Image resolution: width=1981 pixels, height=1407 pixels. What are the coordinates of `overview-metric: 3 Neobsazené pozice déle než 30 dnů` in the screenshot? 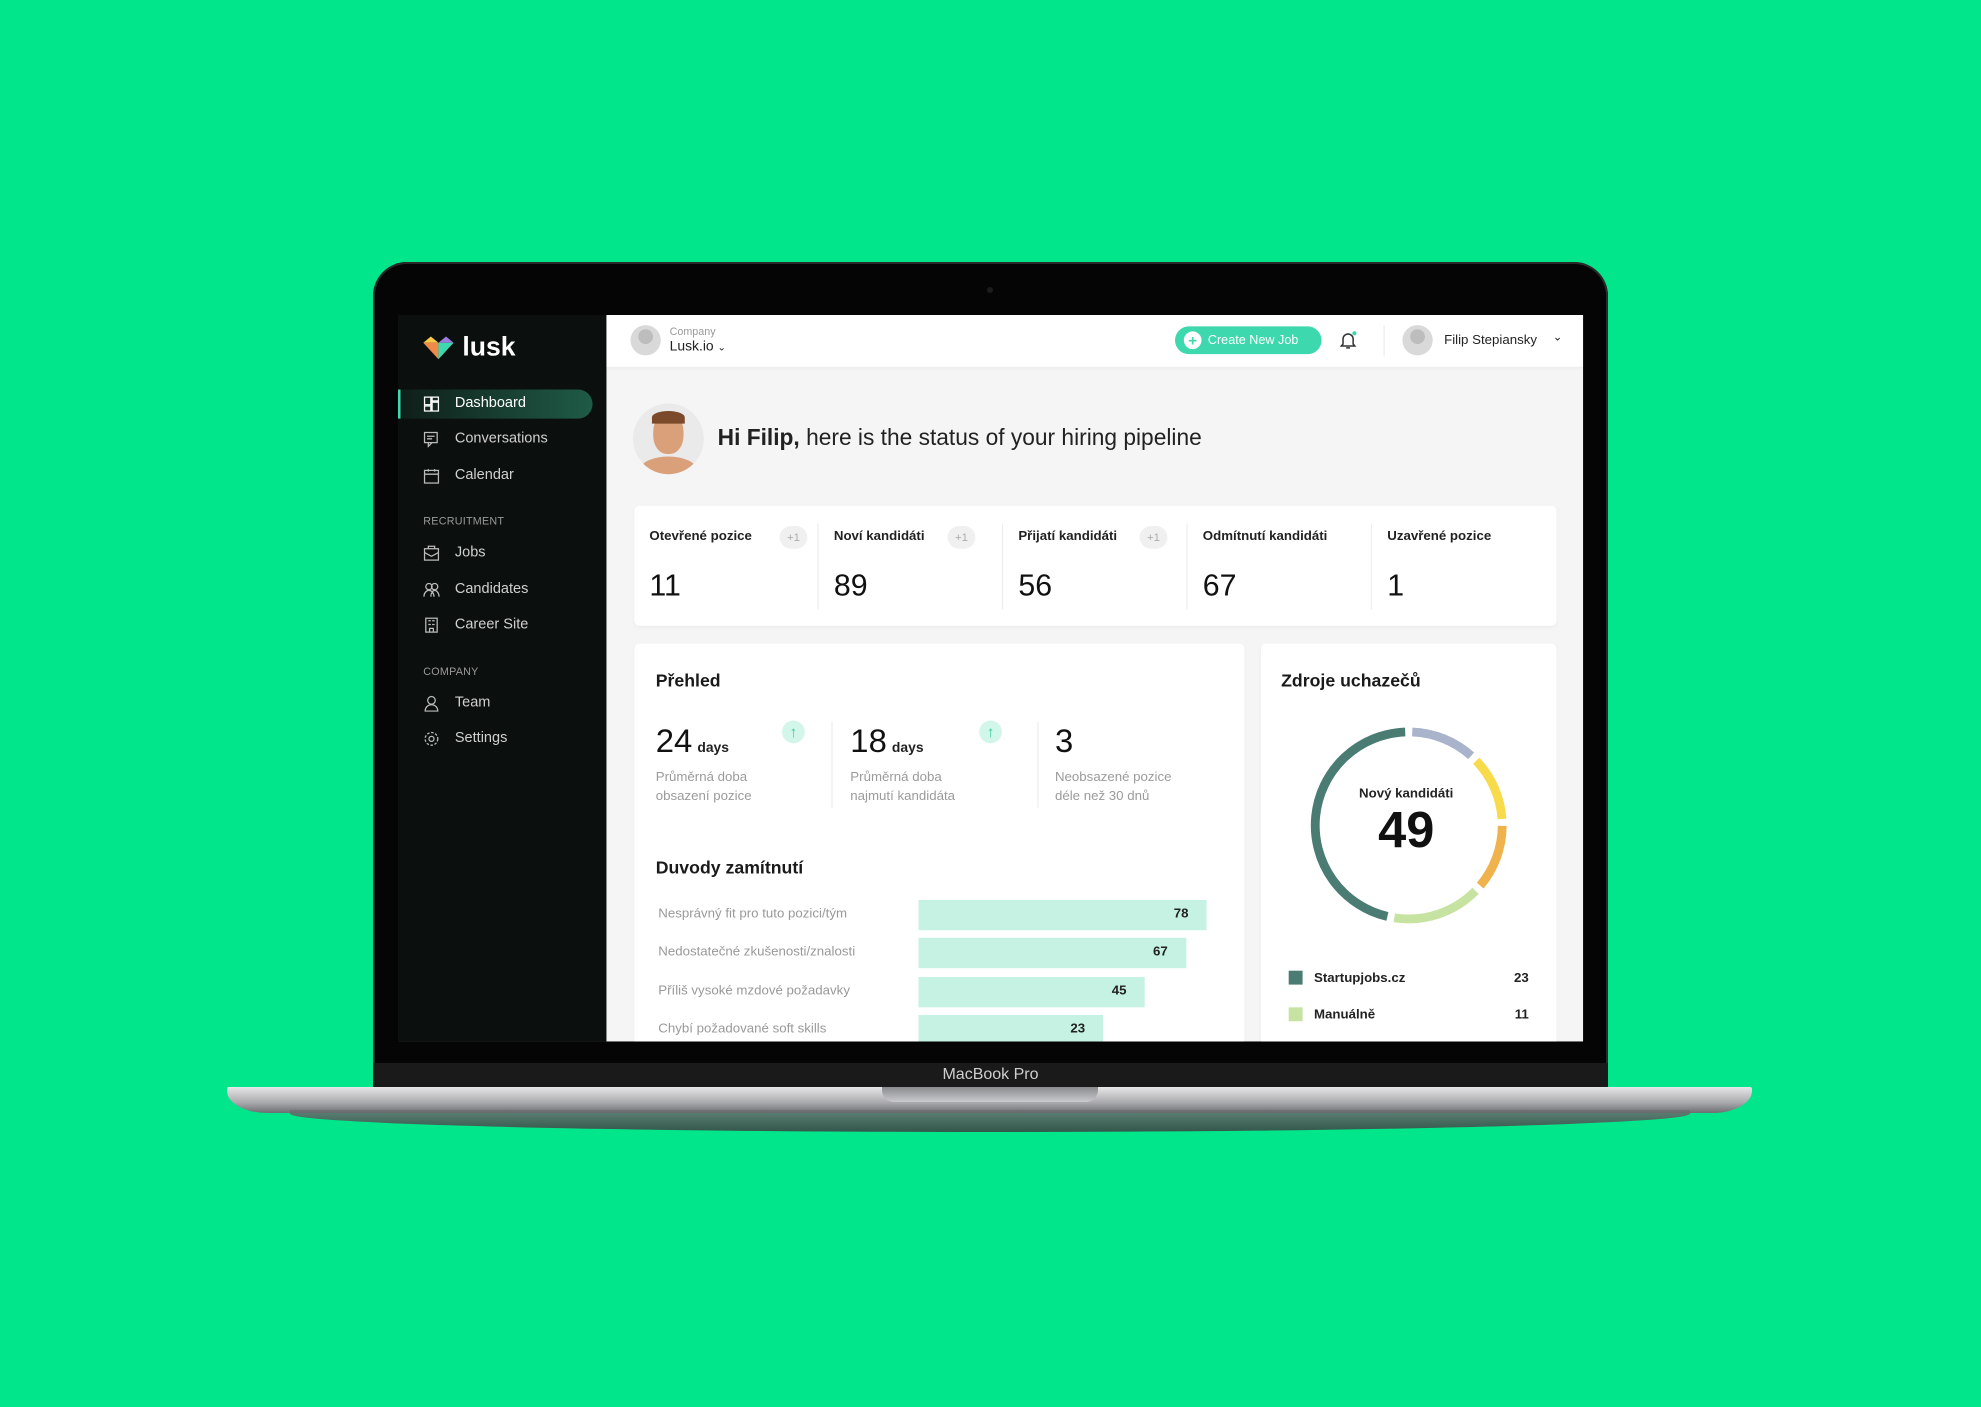 It's located at (1113, 764).